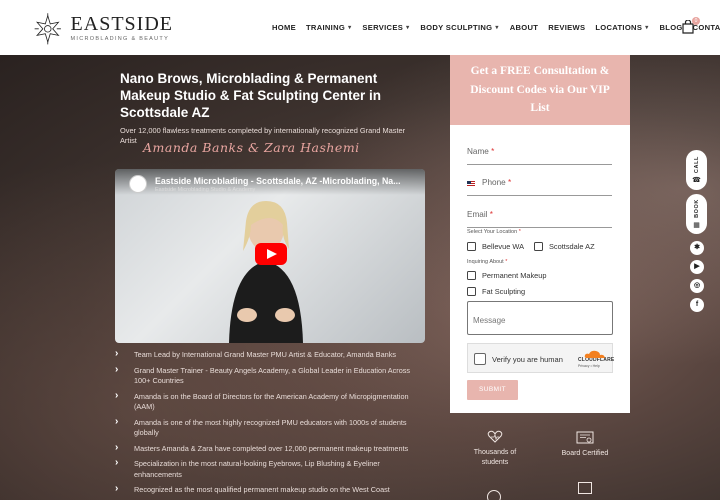  What do you see at coordinates (585, 437) in the screenshot?
I see `certificate-icon` at bounding box center [585, 437].